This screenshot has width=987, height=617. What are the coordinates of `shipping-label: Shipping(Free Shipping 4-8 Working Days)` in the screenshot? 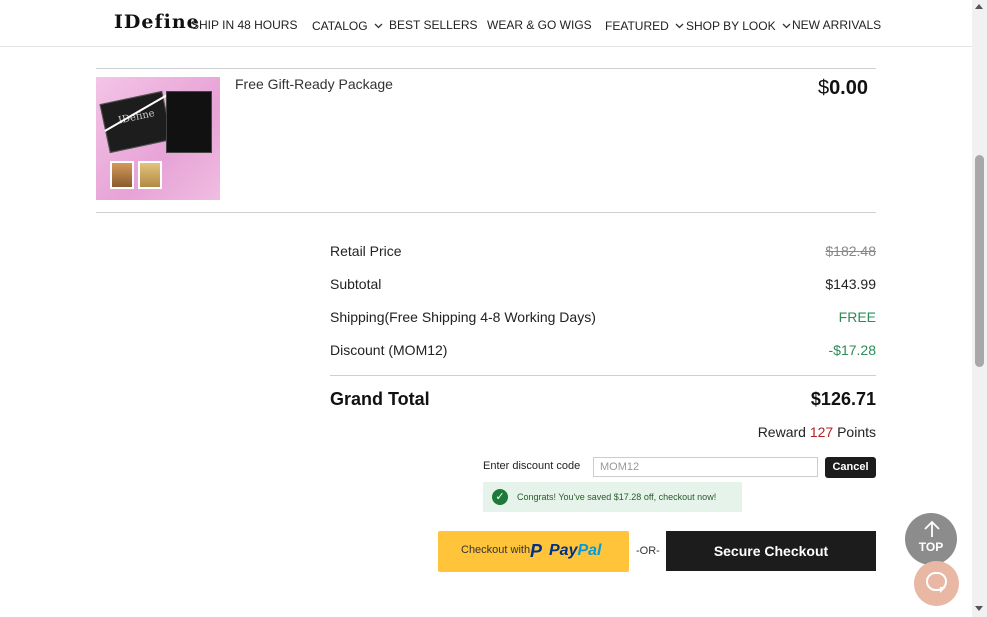 It's located at (463, 317).